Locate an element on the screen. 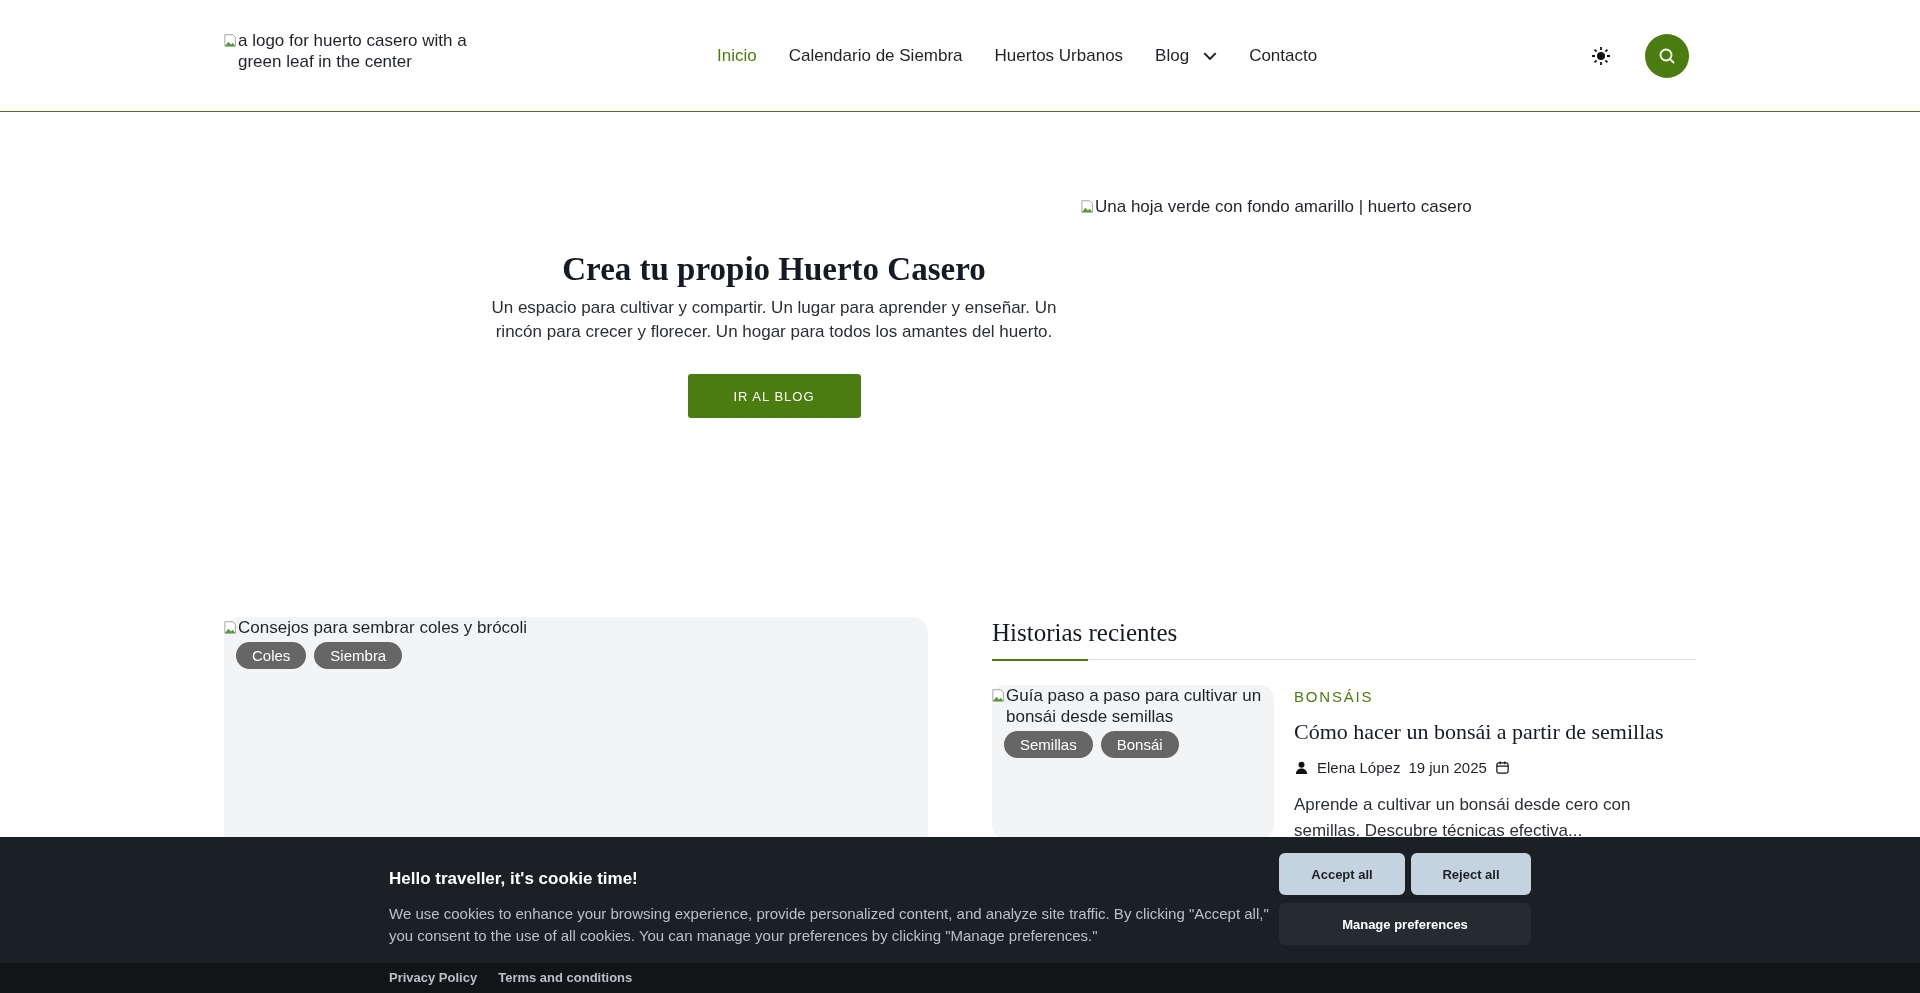  post-date: 19 jun 2025 is located at coordinates (1447, 767).